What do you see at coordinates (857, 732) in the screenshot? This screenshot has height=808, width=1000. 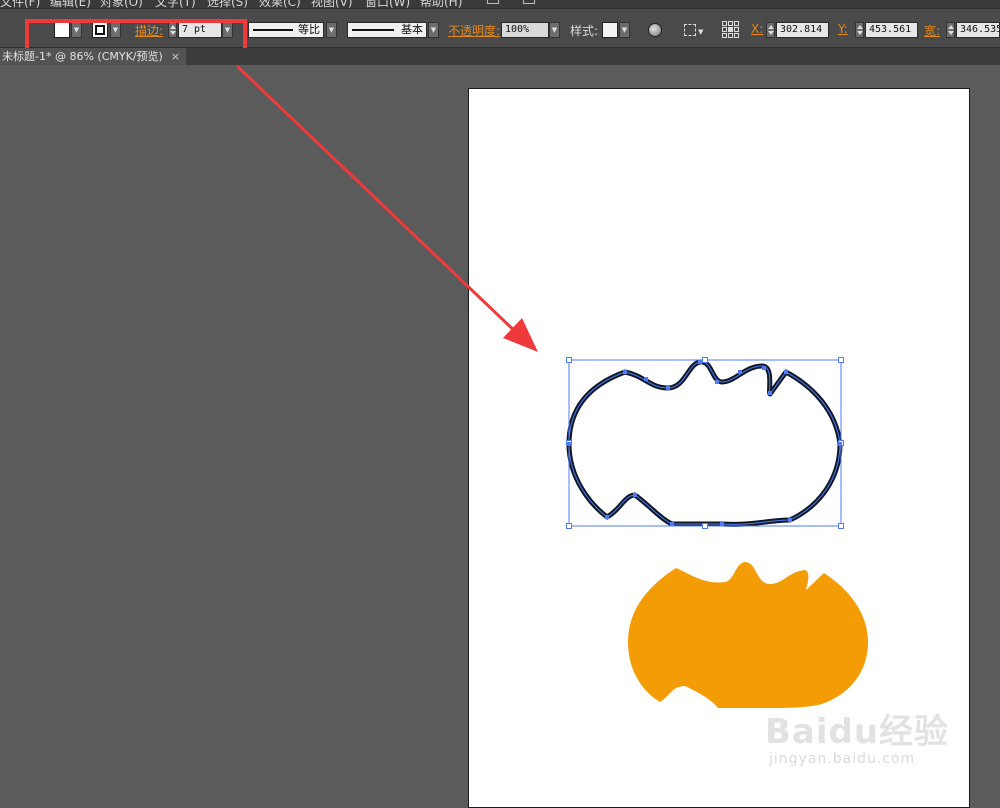 I see `watermark-logo: Baidu经验` at bounding box center [857, 732].